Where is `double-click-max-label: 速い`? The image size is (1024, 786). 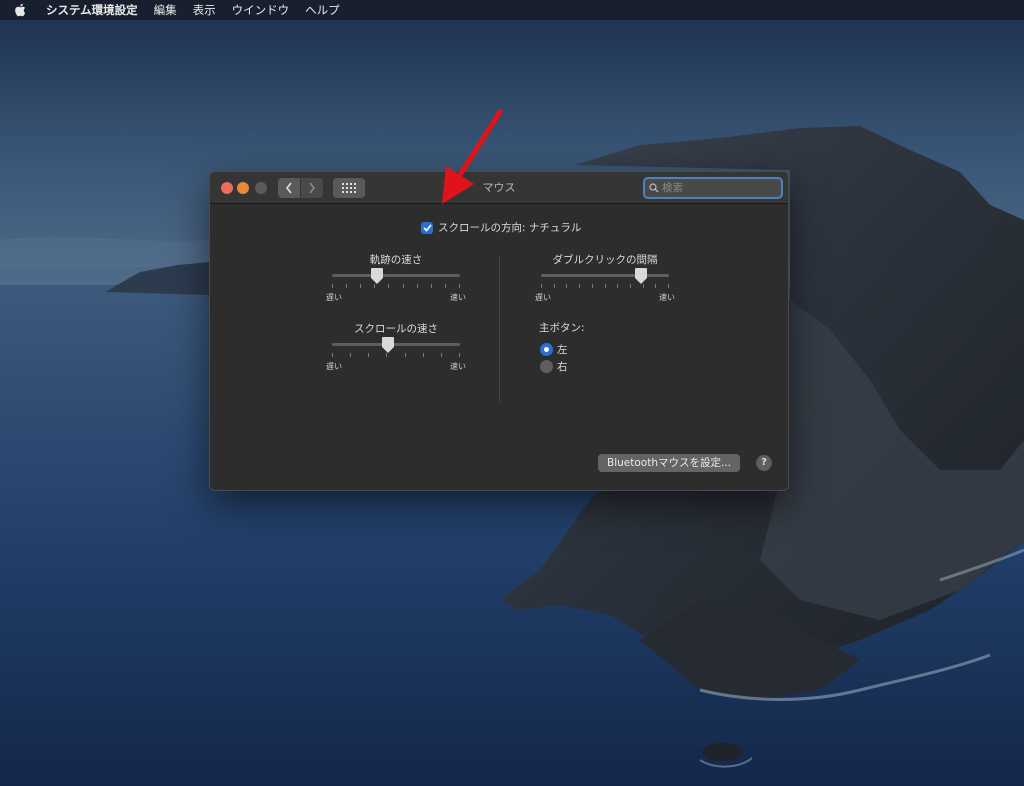
double-click-max-label: 速い is located at coordinates (667, 297).